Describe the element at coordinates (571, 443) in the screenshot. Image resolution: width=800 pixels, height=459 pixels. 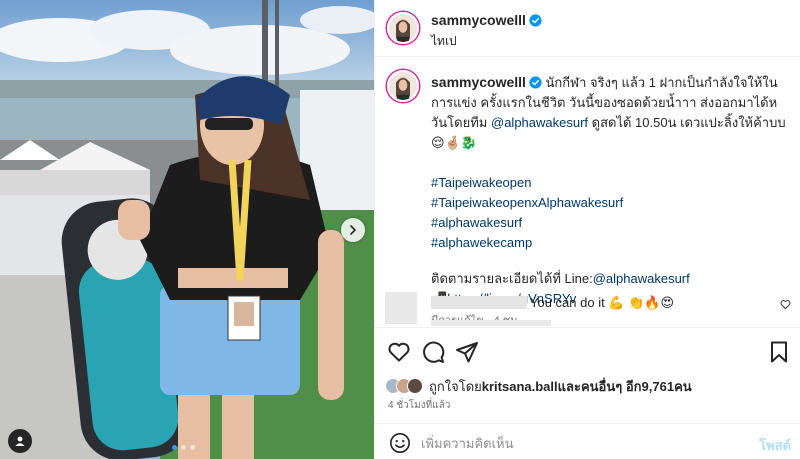
I see `comment-input` at that location.